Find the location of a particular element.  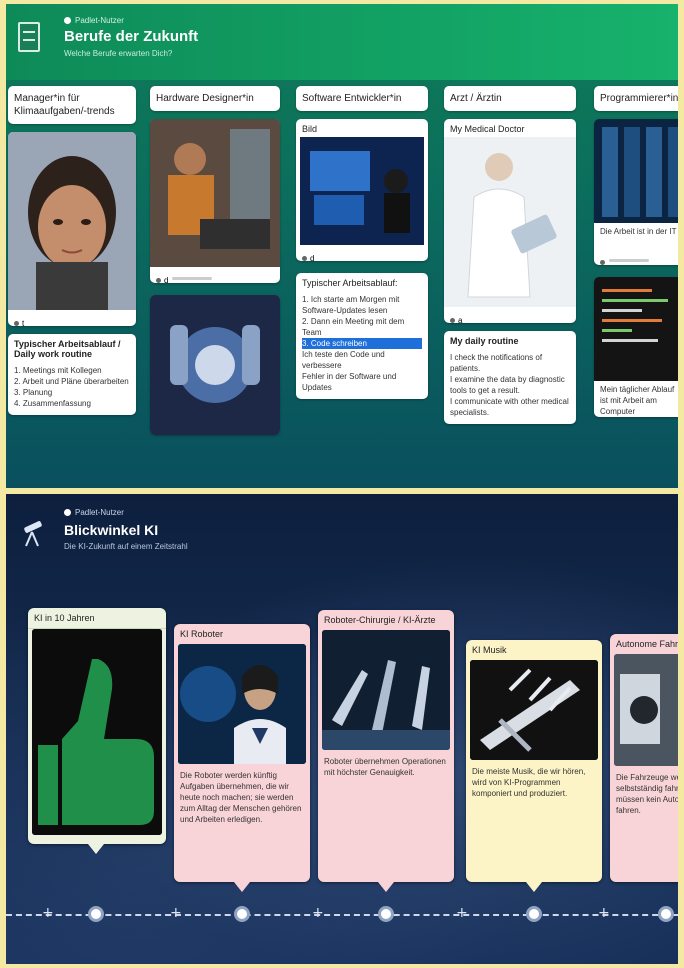

engineer-illustration is located at coordinates (215, 193).